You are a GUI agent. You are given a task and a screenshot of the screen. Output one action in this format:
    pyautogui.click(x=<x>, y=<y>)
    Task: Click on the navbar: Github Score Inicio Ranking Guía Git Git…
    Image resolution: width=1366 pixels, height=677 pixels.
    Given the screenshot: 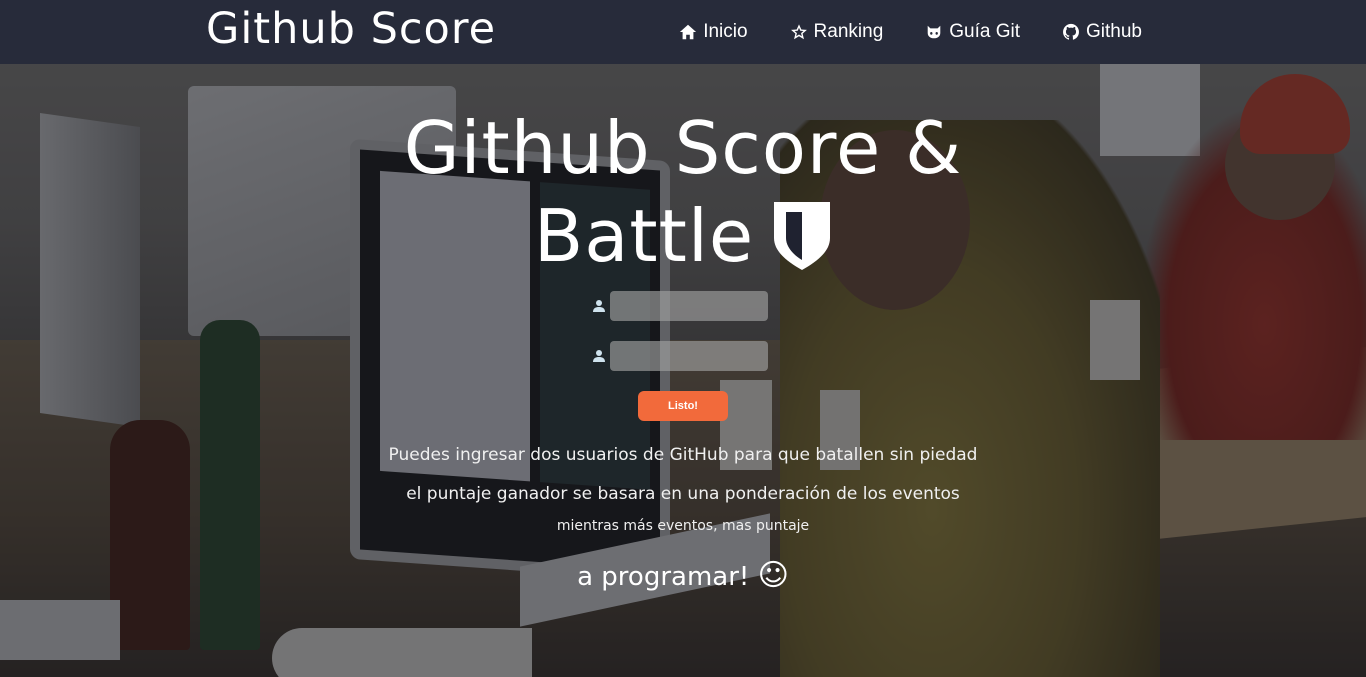 What is the action you would take?
    pyautogui.click(x=683, y=32)
    